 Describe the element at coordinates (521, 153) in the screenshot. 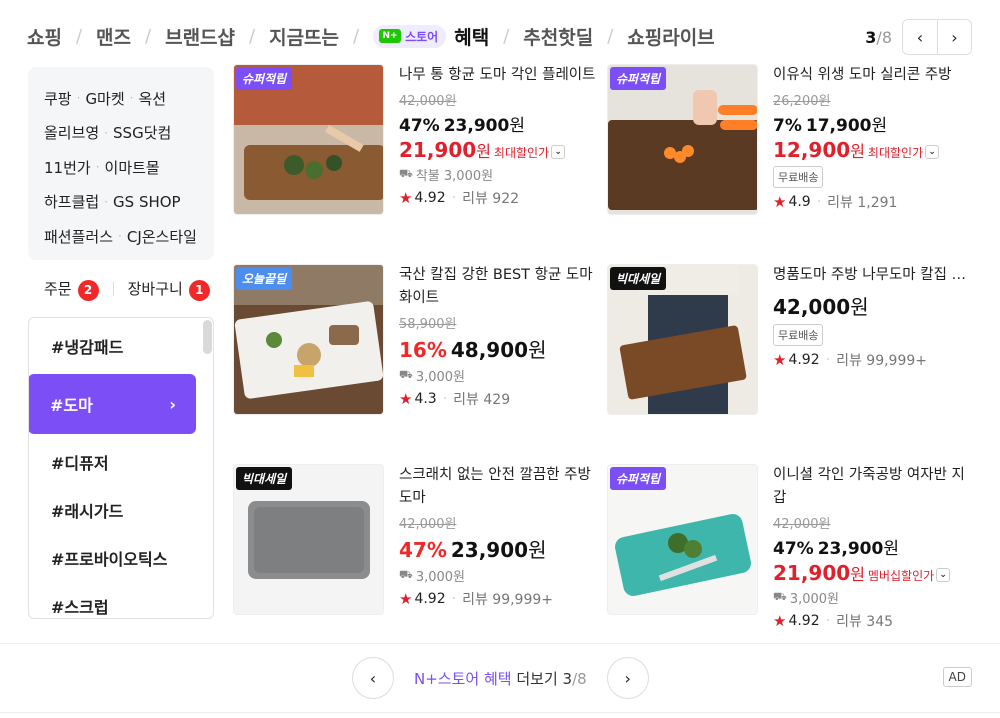

I see `max-price-label: 최대할인가` at that location.